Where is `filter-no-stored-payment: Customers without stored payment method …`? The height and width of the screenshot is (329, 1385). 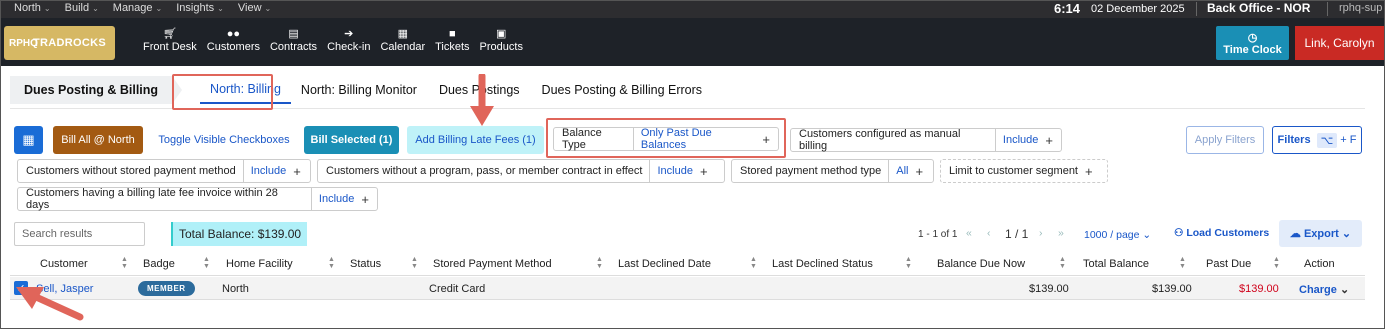
filter-no-stored-payment: Customers without stored payment method … is located at coordinates (164, 171).